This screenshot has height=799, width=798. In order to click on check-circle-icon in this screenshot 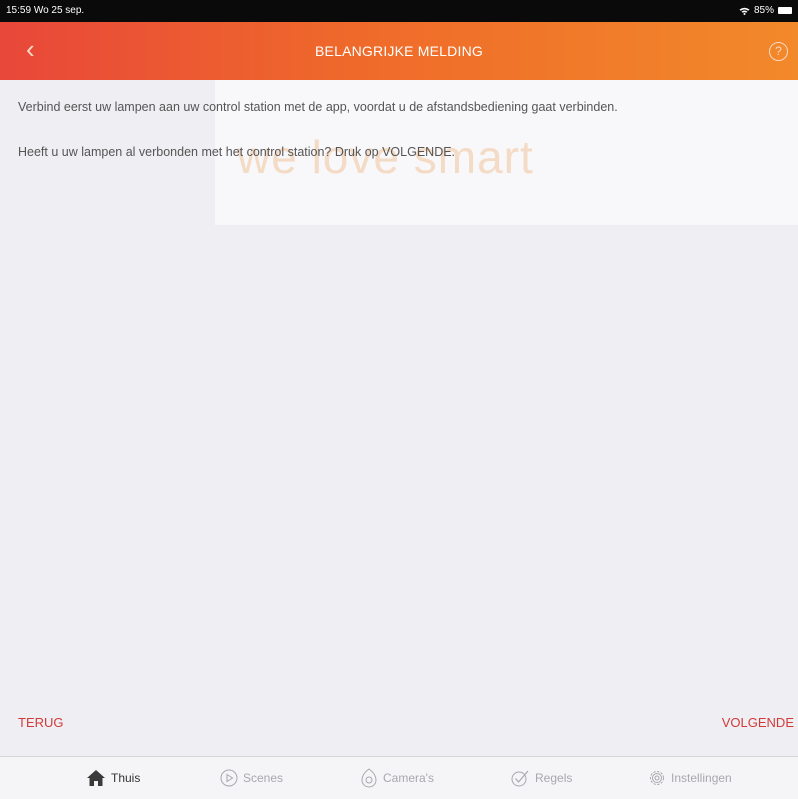, I will do `click(520, 778)`.